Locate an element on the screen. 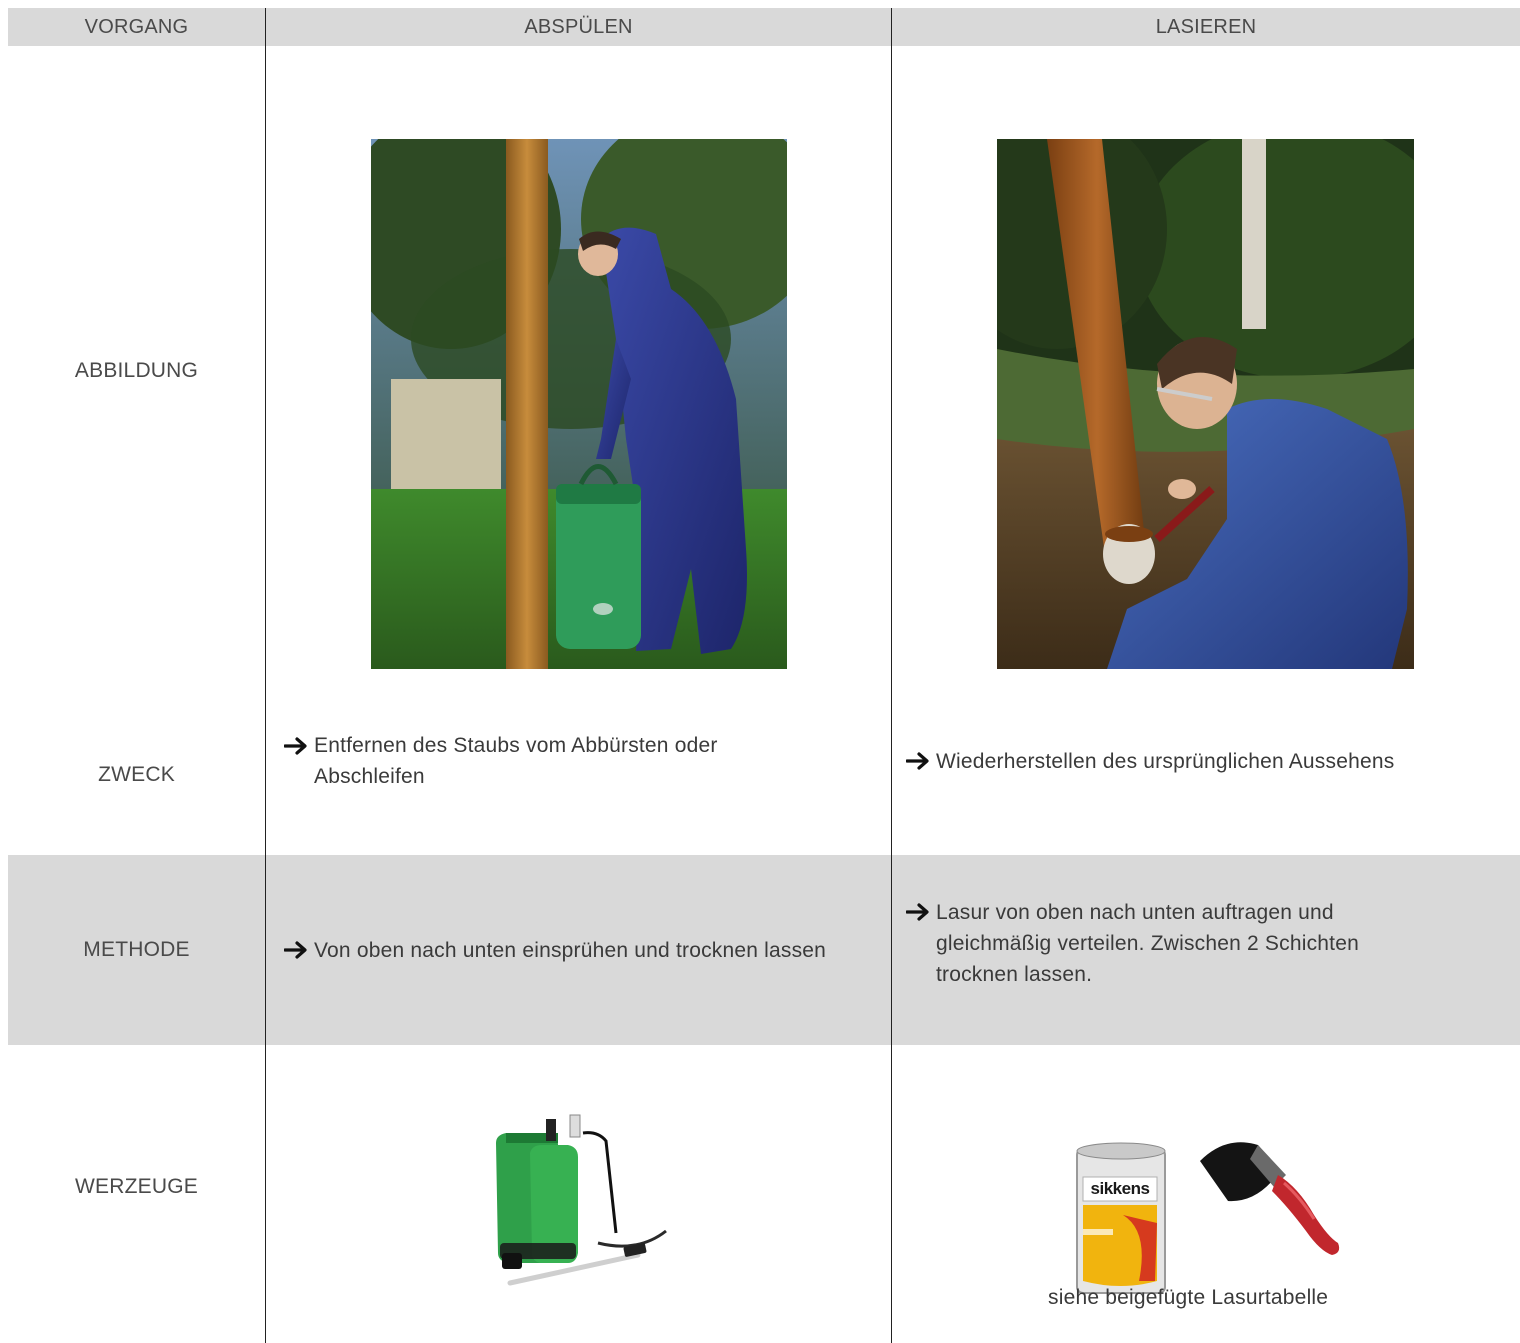  pressure-sprayer-image is located at coordinates (588, 1203).